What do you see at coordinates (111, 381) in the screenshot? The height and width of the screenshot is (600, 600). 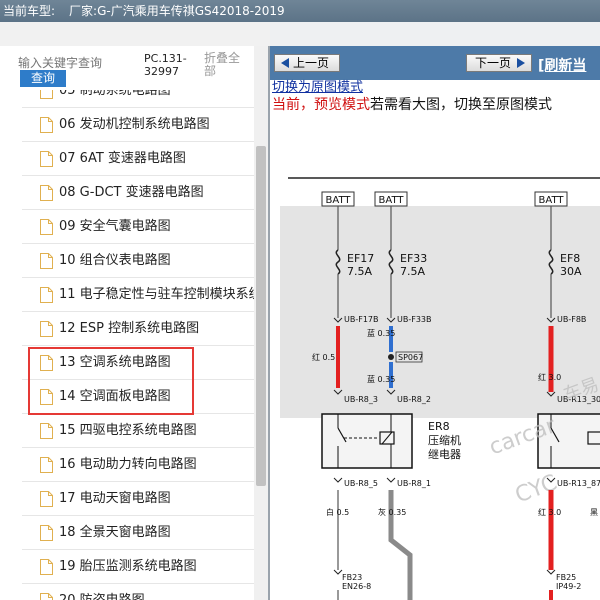 I see `selection-highlight-box` at bounding box center [111, 381].